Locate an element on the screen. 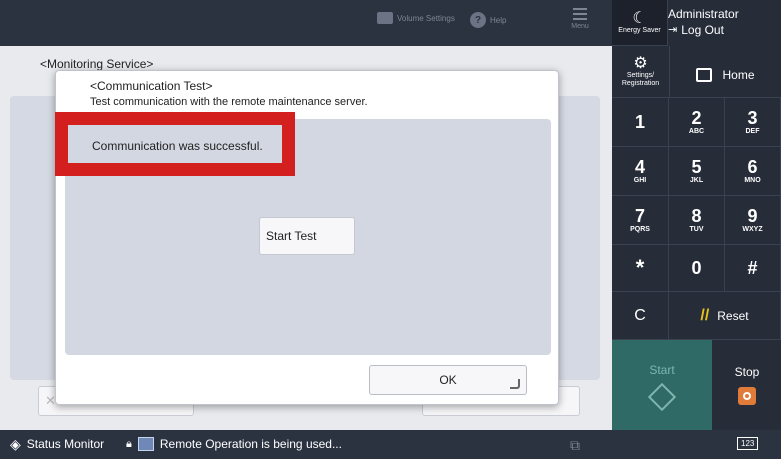 The height and width of the screenshot is (459, 781). status-monitor-label: Status Monitor is located at coordinates (65, 444).